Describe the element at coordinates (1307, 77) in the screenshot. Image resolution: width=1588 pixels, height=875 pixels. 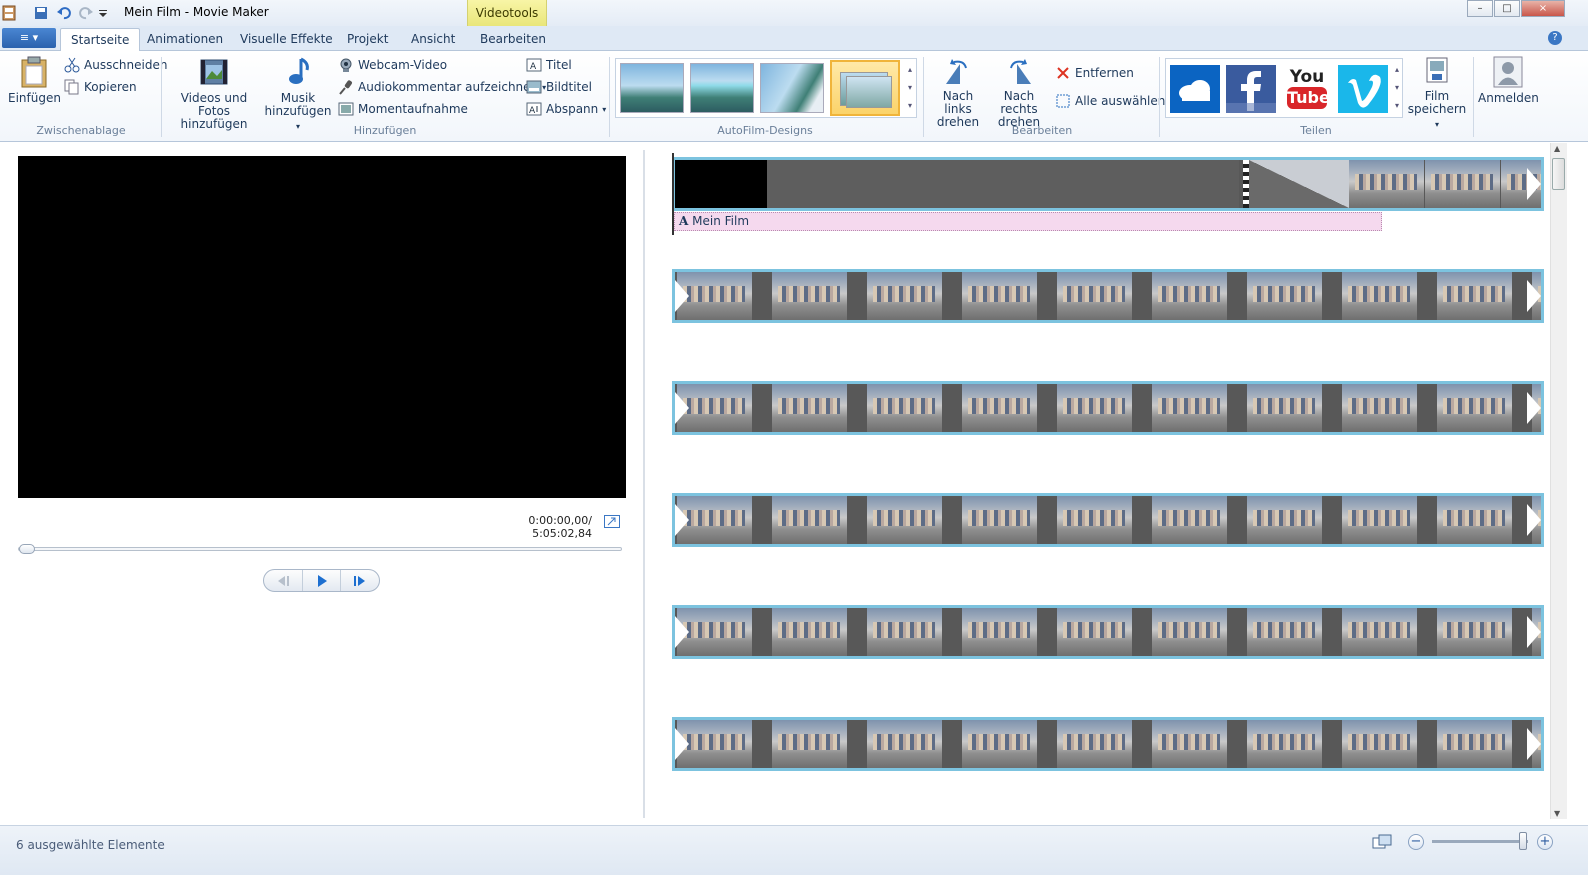
I see `youtube-icon-text-top: You` at that location.